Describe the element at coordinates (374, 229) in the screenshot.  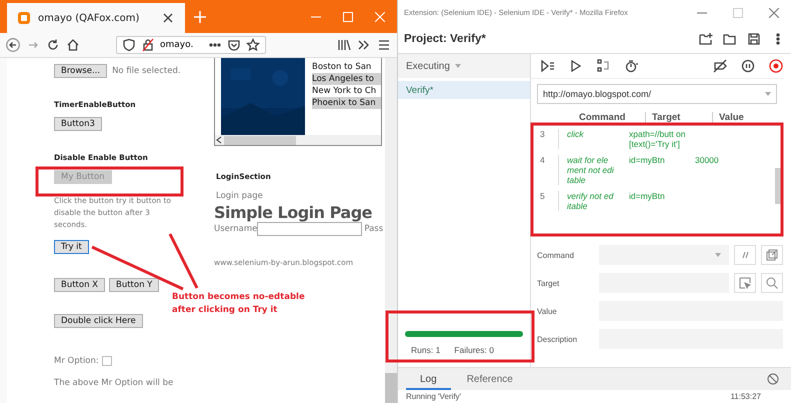
I see `password-label: Pass` at that location.